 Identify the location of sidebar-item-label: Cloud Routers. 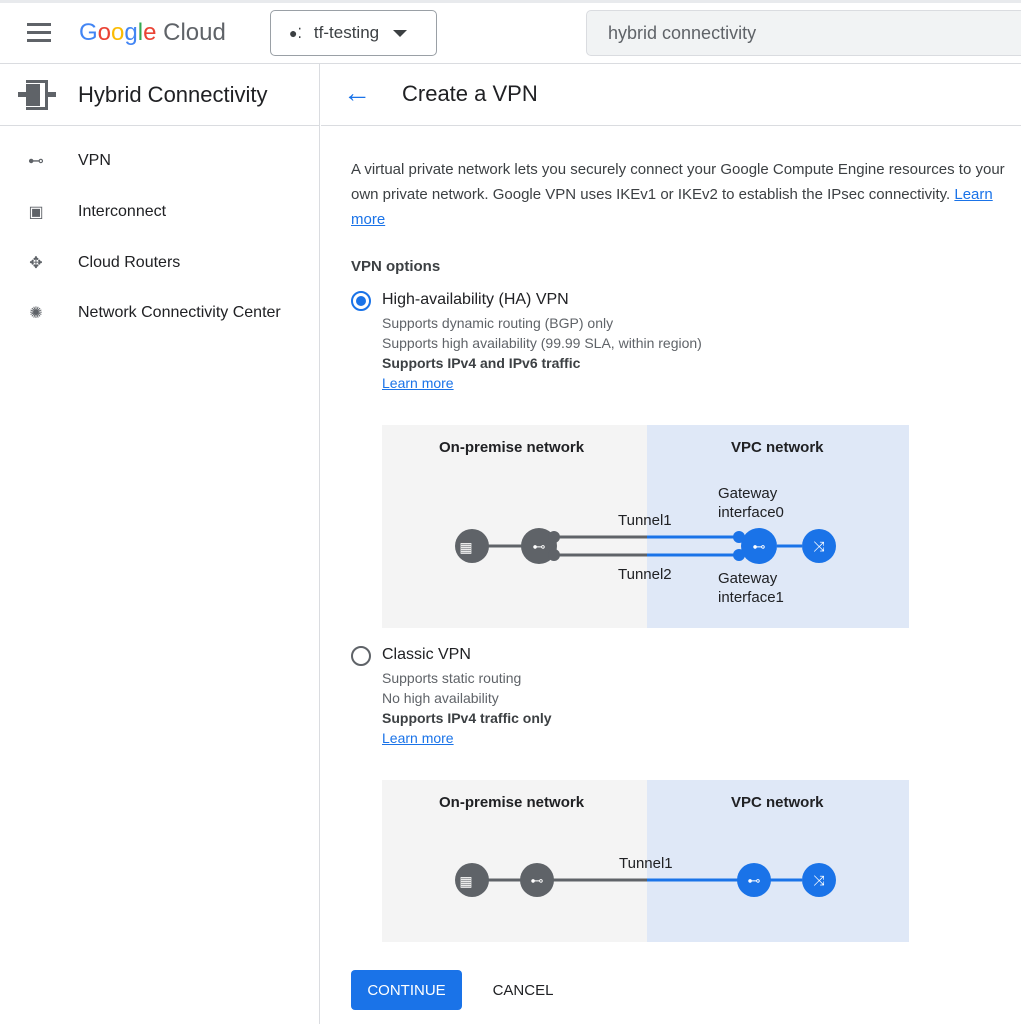
(129, 262).